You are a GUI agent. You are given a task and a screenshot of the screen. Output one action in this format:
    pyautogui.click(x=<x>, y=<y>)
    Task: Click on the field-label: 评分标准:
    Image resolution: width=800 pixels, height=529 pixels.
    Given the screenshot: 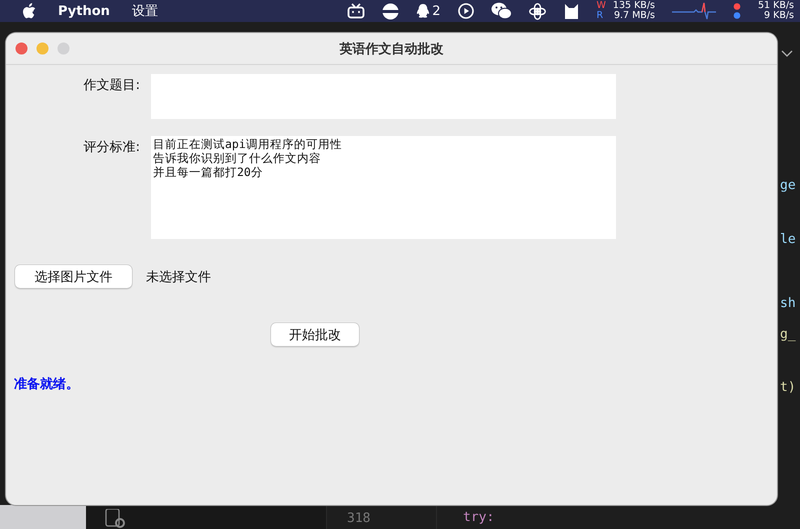 What is the action you would take?
    pyautogui.click(x=111, y=147)
    